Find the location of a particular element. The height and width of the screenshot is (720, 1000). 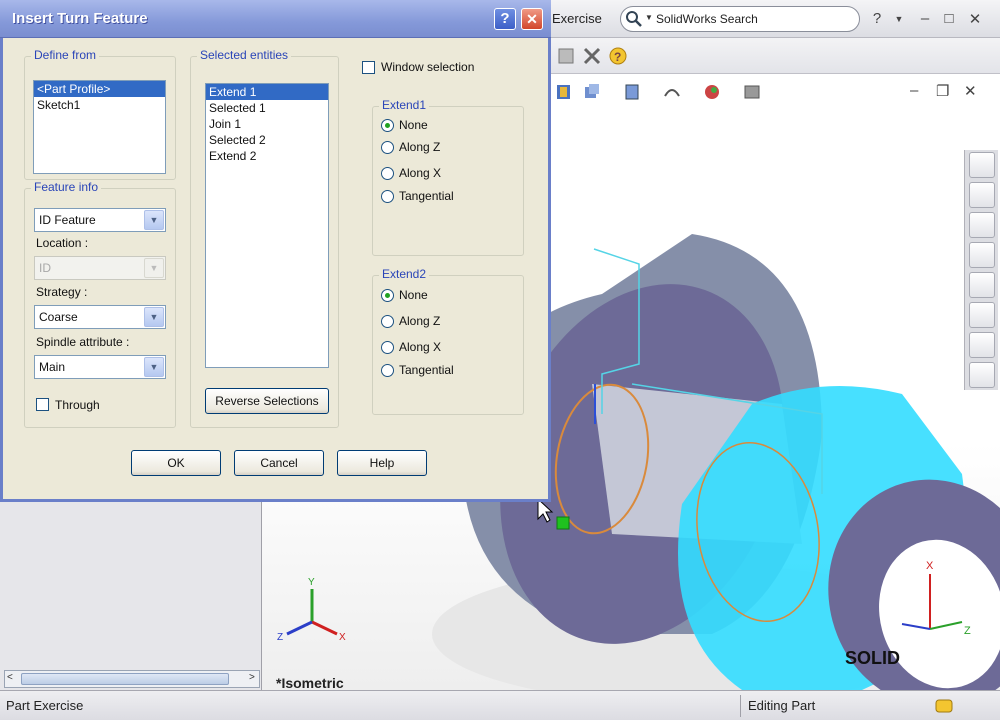

search-input: ▼ SolidWorks Search is located at coordinates (740, 19).